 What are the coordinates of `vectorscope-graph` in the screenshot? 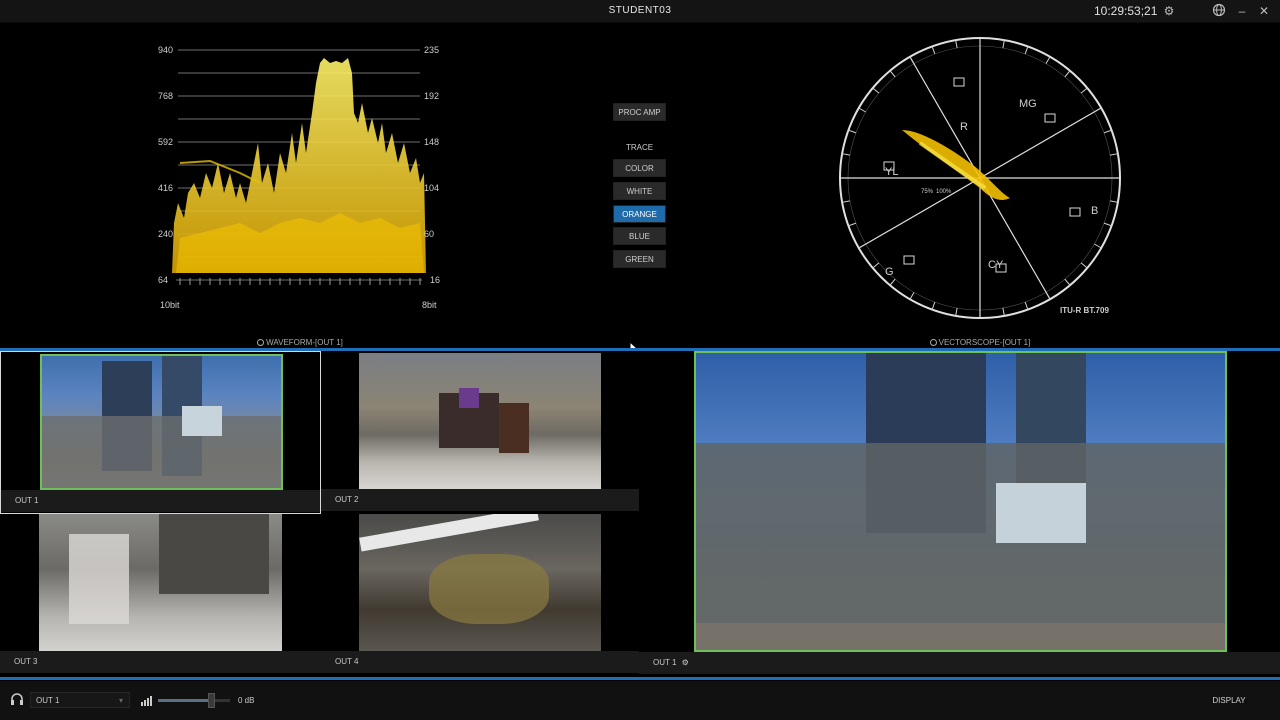 It's located at (980, 178).